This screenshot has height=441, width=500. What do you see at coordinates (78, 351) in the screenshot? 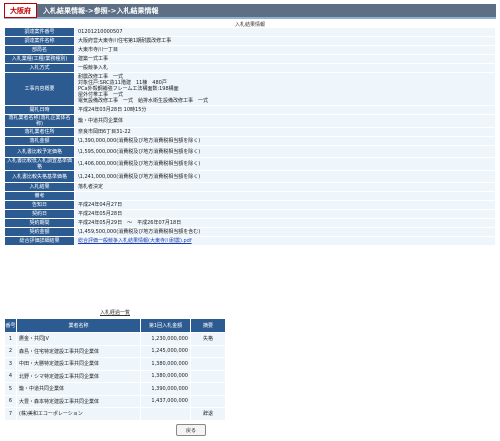
I see `bidder-name: 森島・住宅特定建設工事共同企業体` at bounding box center [78, 351].